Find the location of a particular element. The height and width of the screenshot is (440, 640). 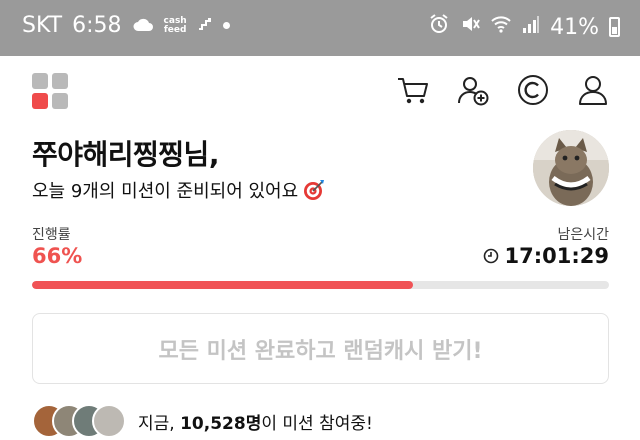

app-logo-icon is located at coordinates (50, 91).